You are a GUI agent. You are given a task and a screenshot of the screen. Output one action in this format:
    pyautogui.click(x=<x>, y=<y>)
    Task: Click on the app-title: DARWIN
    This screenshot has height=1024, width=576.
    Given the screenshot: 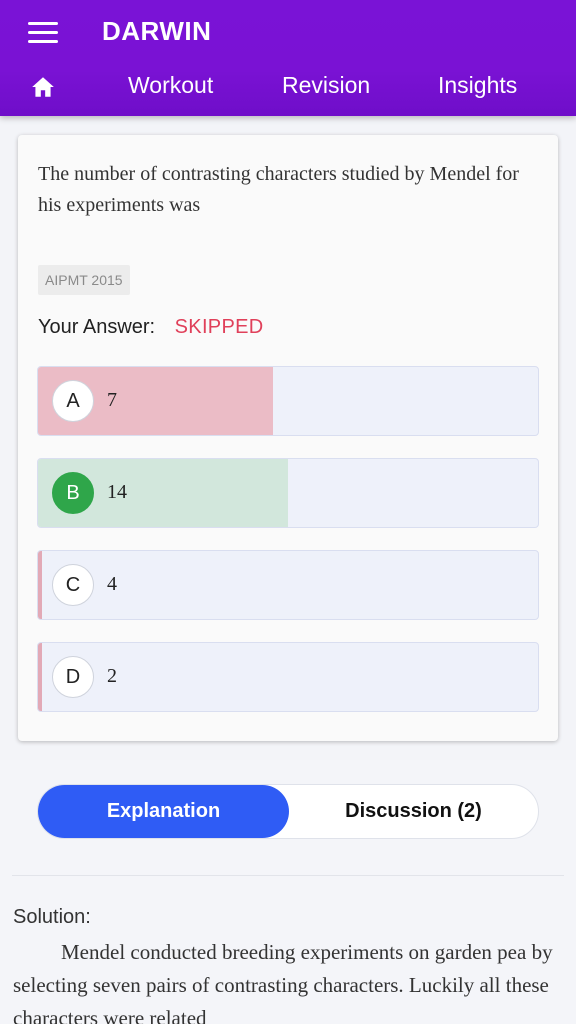 What is the action you would take?
    pyautogui.click(x=157, y=31)
    